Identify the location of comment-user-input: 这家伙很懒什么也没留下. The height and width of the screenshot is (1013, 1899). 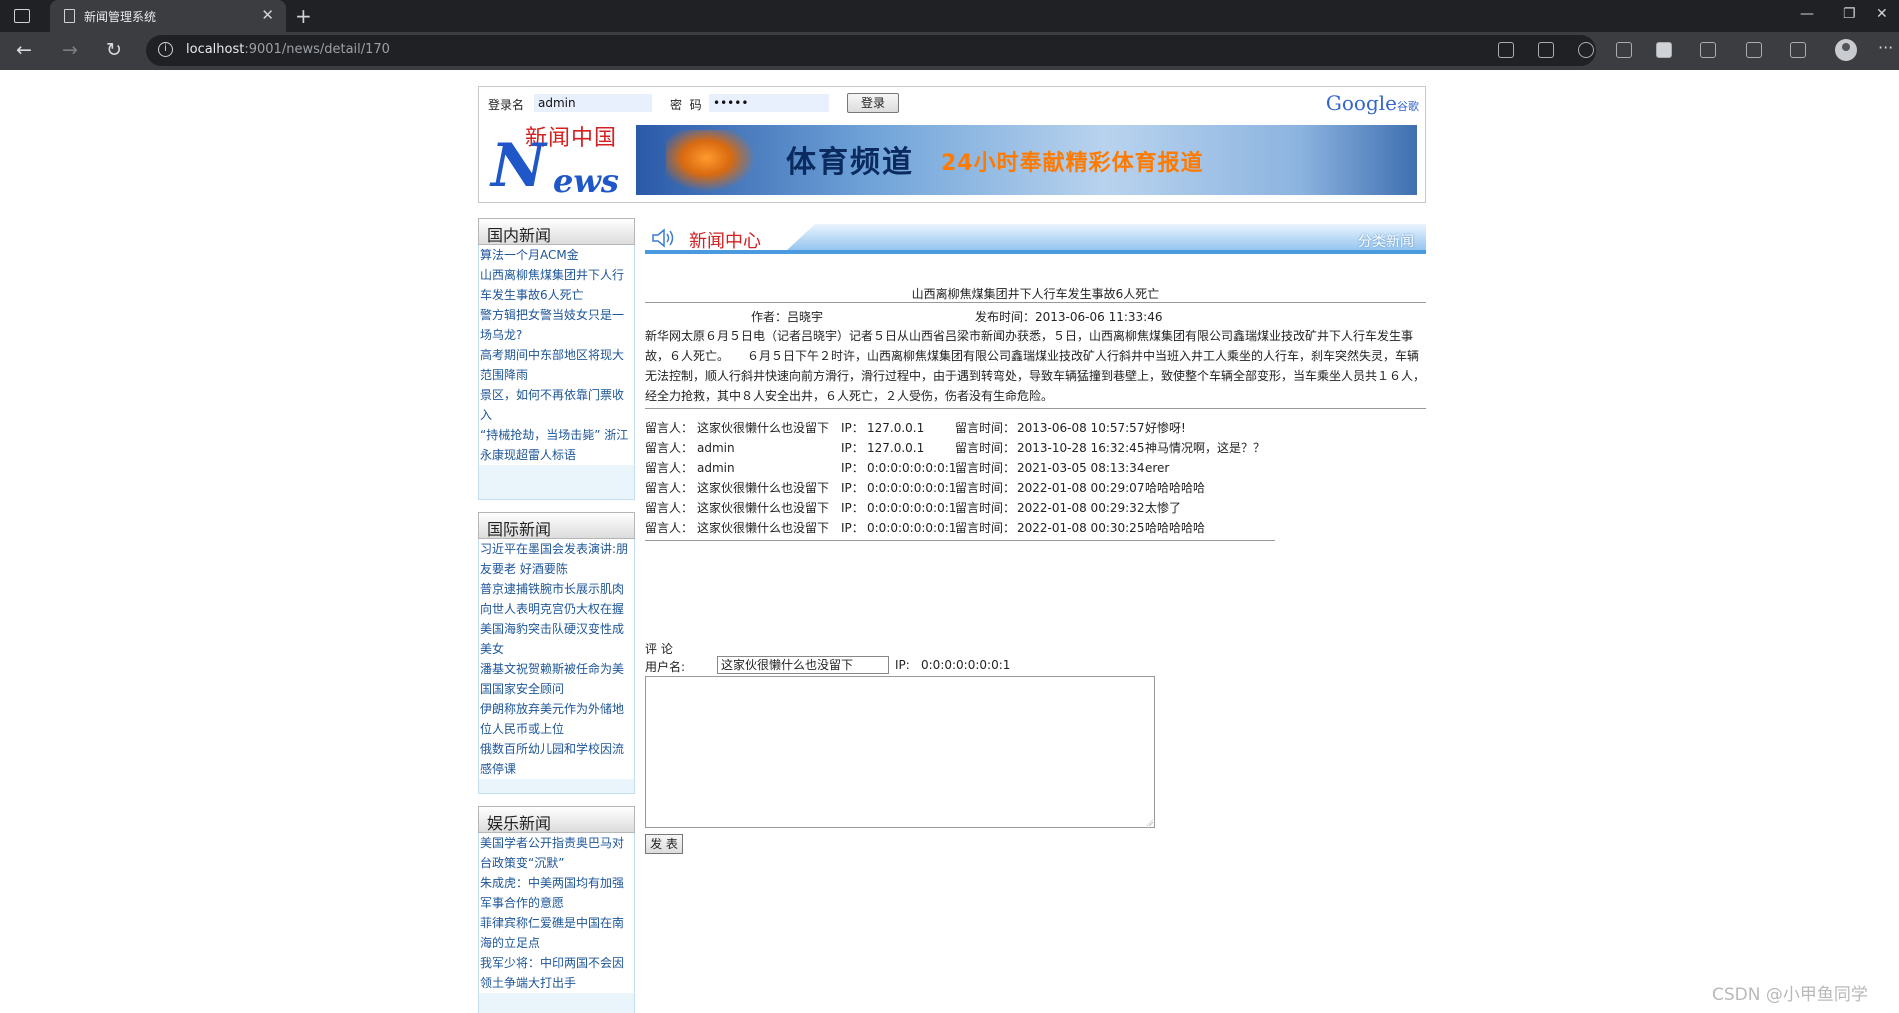
(803, 665).